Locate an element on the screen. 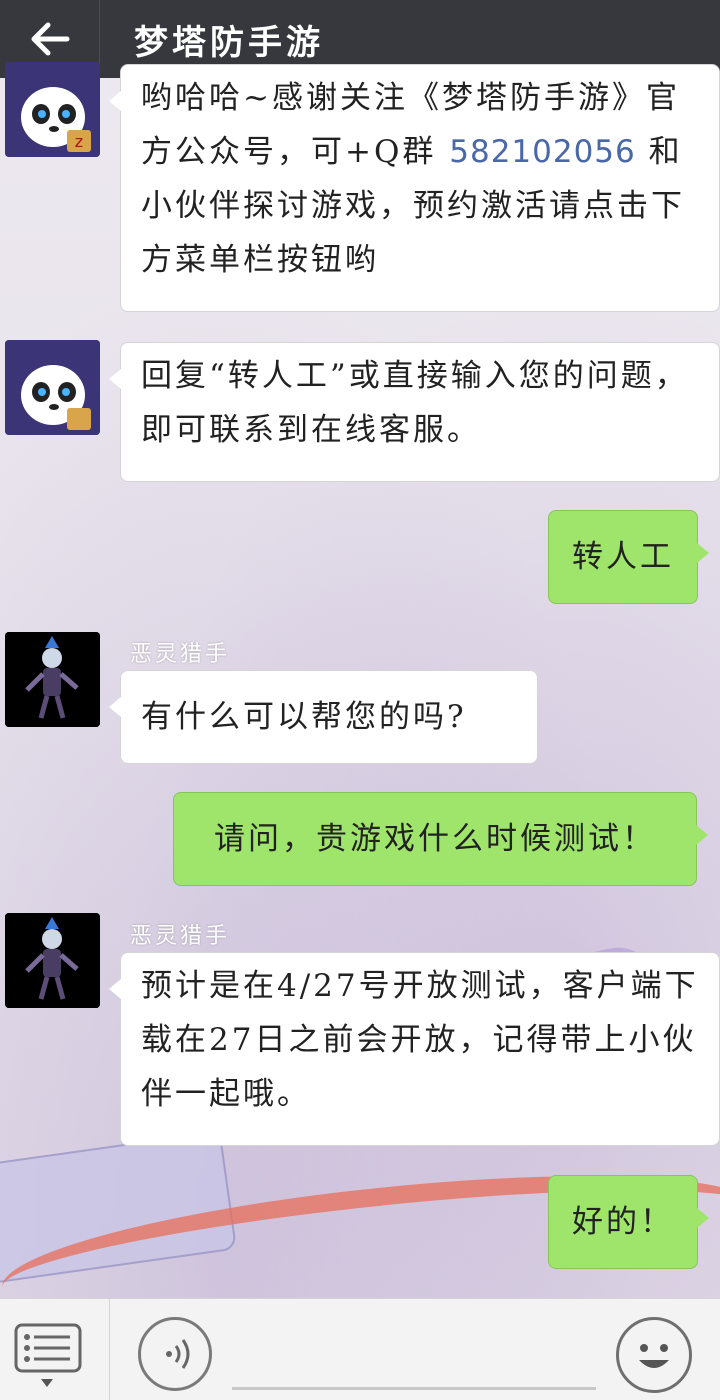 The image size is (720, 1400). panda-avatar-image: z is located at coordinates (52, 109).